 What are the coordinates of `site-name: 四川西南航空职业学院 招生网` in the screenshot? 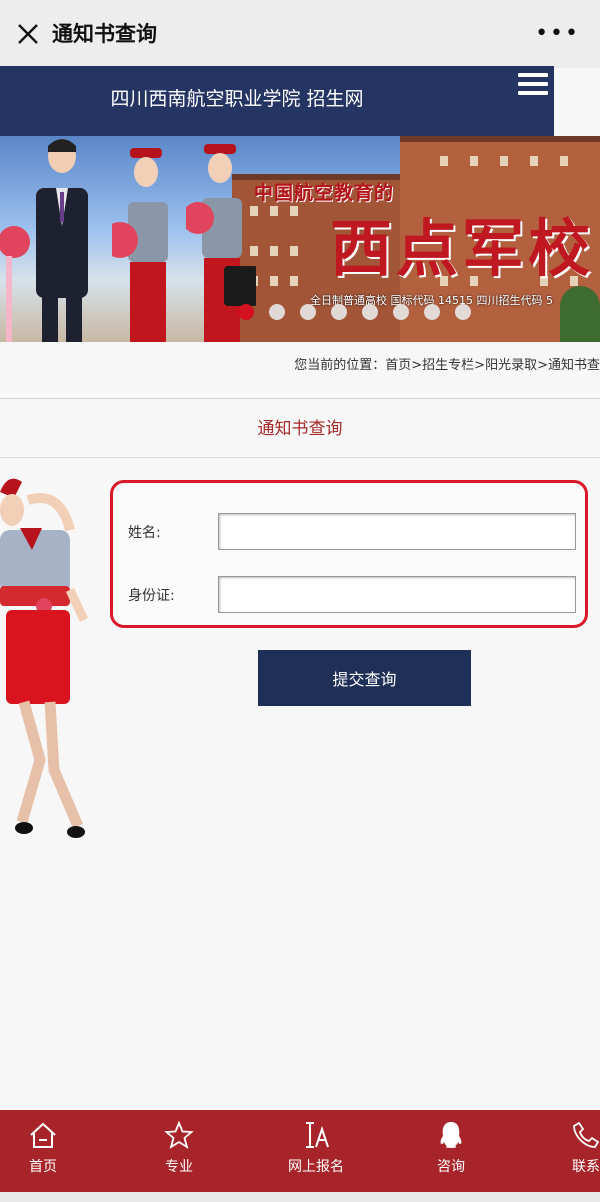 It's located at (237, 99).